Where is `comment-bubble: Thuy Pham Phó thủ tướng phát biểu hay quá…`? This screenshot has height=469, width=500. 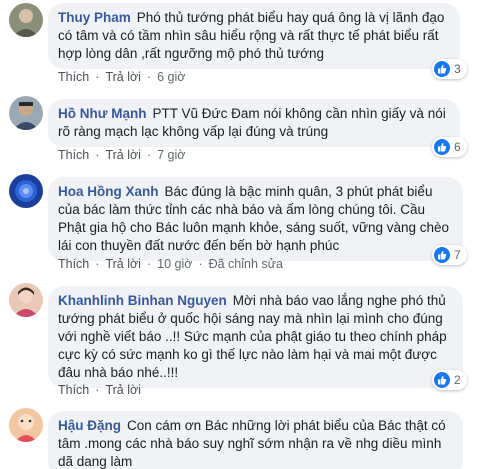
comment-bubble: Thuy Pham Phó thủ tướng phát biểu hay quá… is located at coordinates (254, 36).